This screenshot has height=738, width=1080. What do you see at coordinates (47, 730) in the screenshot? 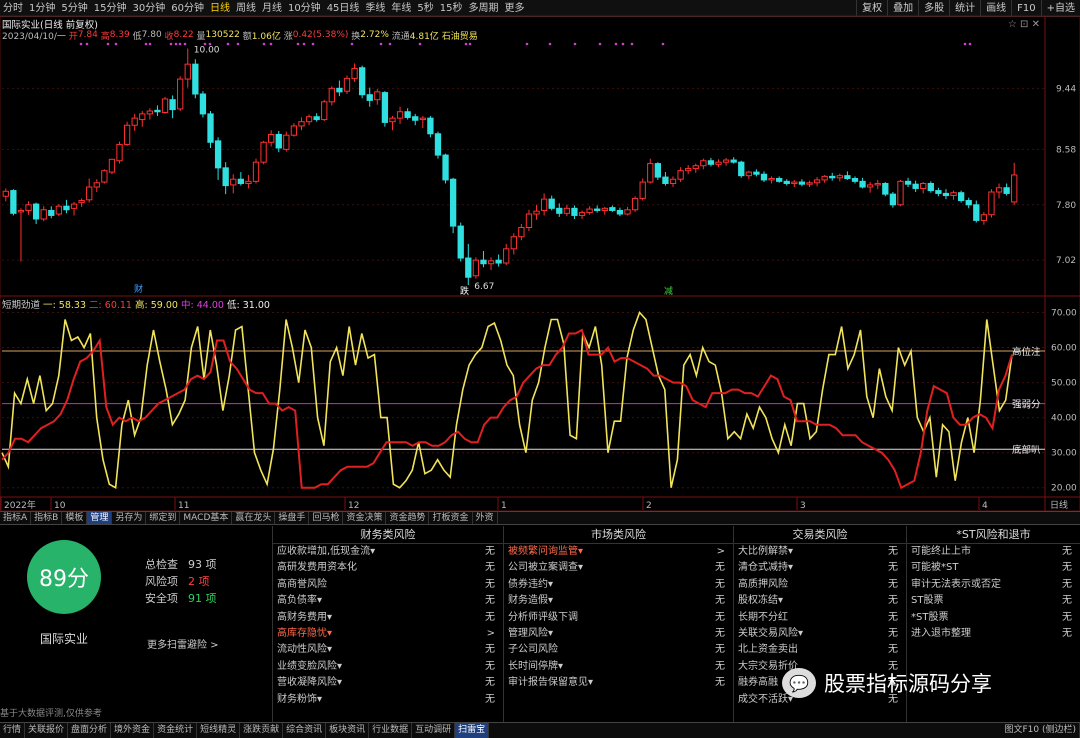
I see `footer-tab-1: 关联报价` at bounding box center [47, 730].